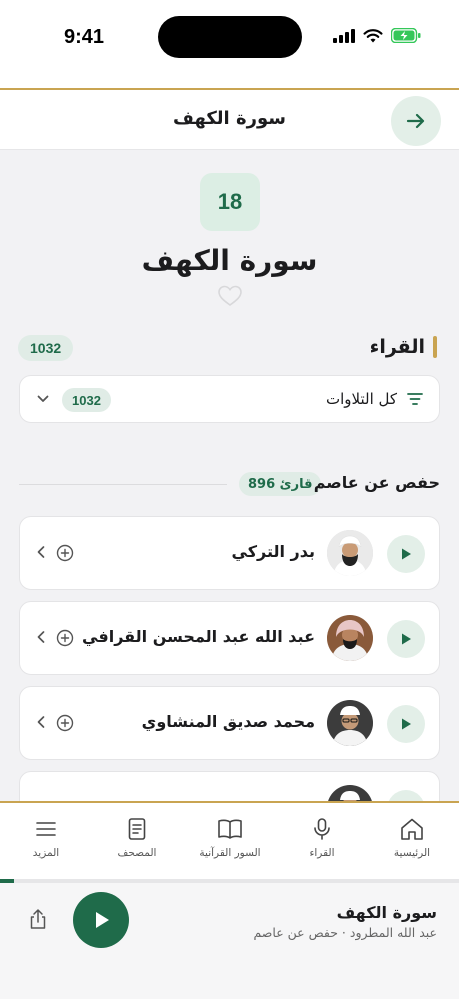 This screenshot has height=999, width=459. Describe the element at coordinates (230, 853) in the screenshot. I see `tab-label: السور القرآنية` at that location.